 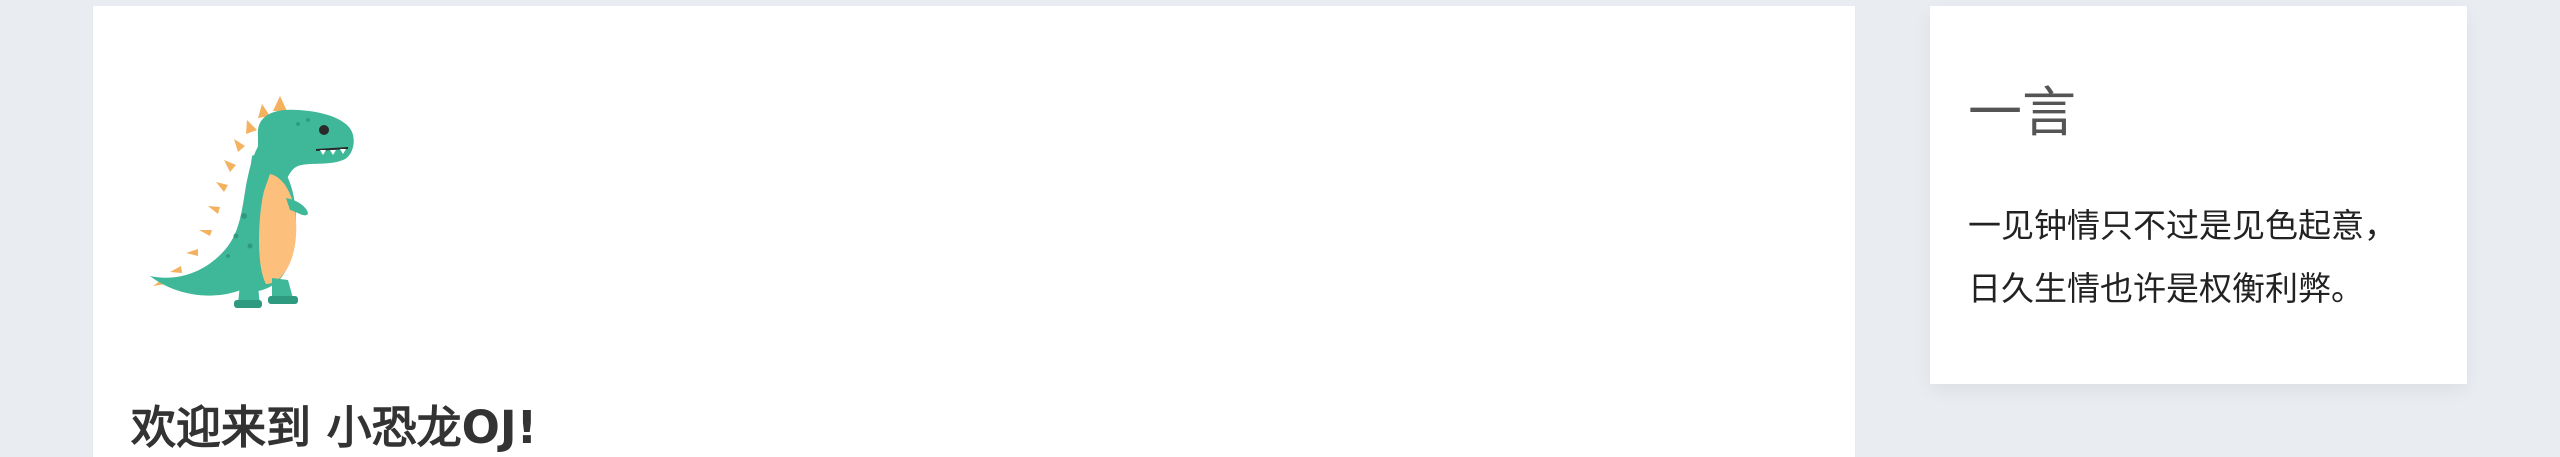 I want to click on quote-card-title: 一言, so click(x=2022, y=112).